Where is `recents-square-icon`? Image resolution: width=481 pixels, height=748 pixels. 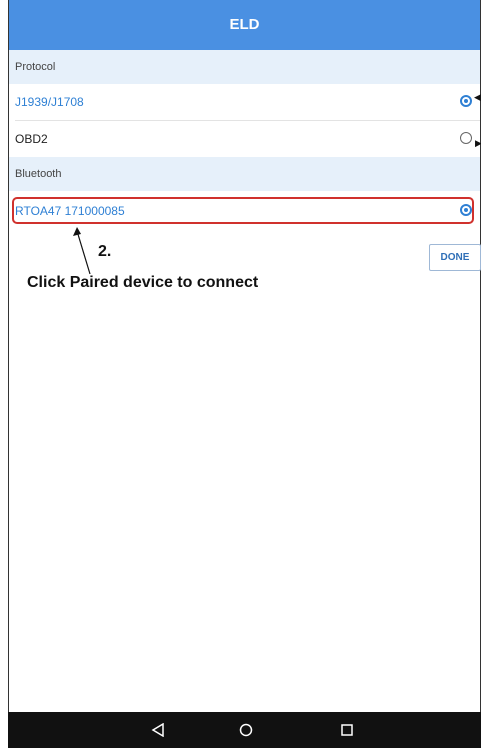 recents-square-icon is located at coordinates (347, 730).